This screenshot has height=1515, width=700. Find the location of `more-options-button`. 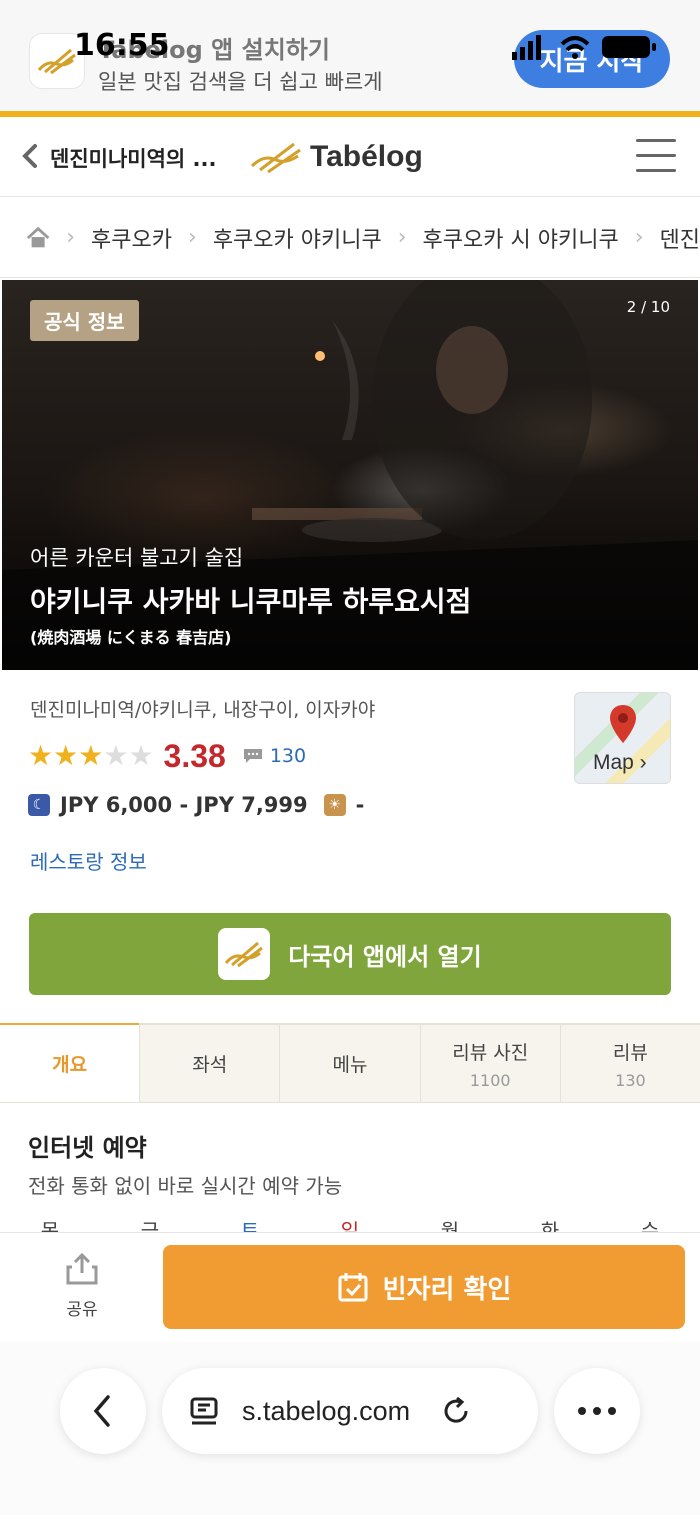

more-options-button is located at coordinates (597, 1411).